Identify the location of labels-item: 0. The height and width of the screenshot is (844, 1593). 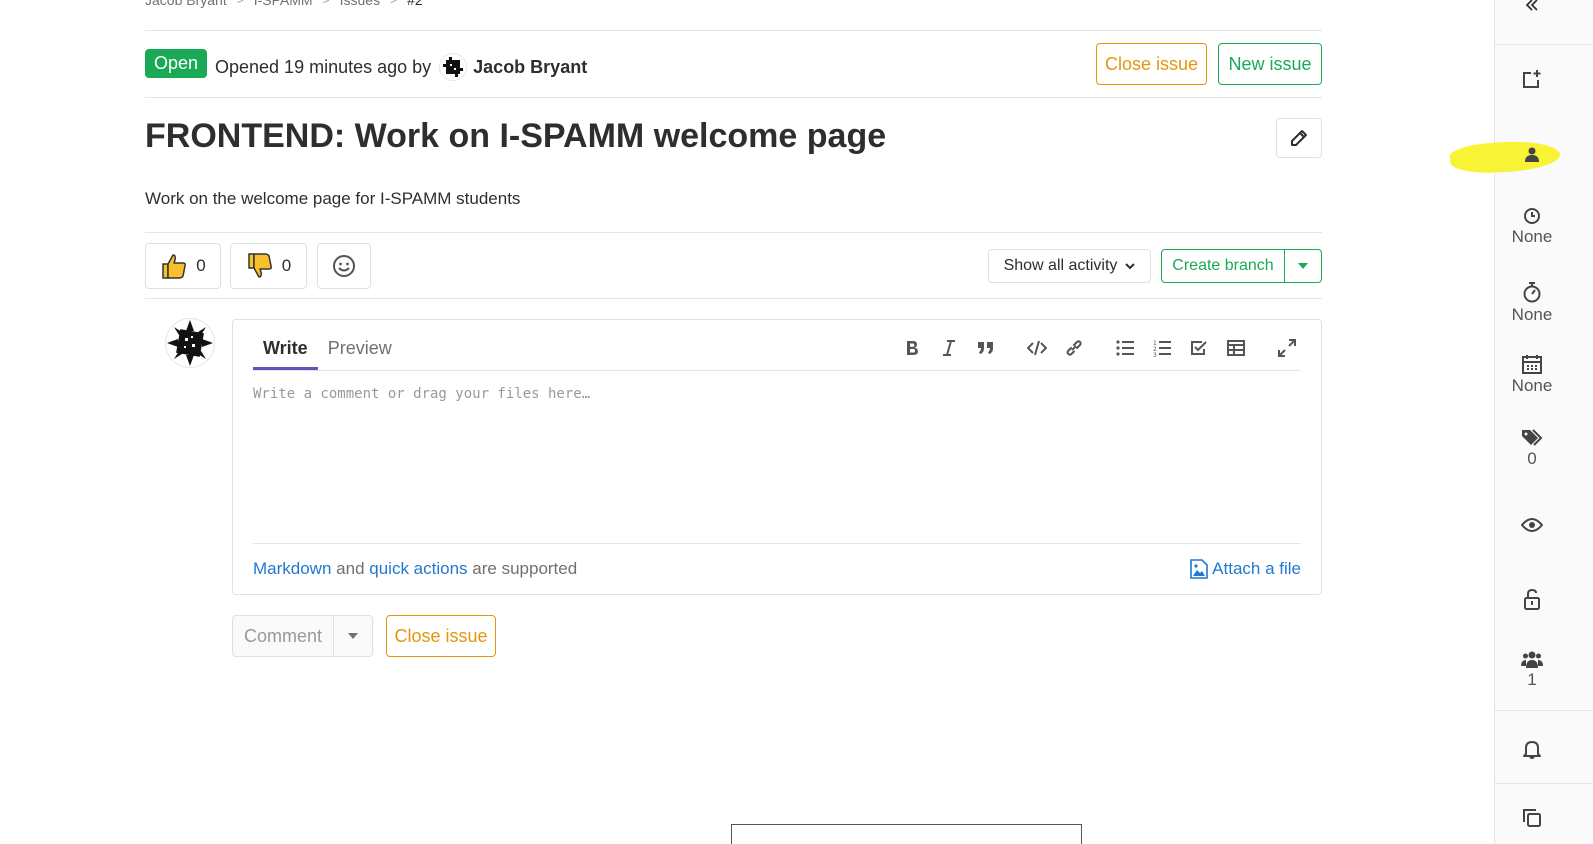
(1532, 449).